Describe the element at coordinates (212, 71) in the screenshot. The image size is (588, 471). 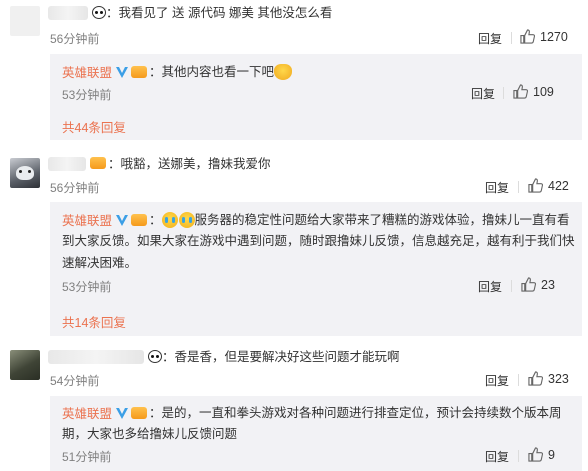
I see `reply-text: ：其他内容也看一下吧` at that location.